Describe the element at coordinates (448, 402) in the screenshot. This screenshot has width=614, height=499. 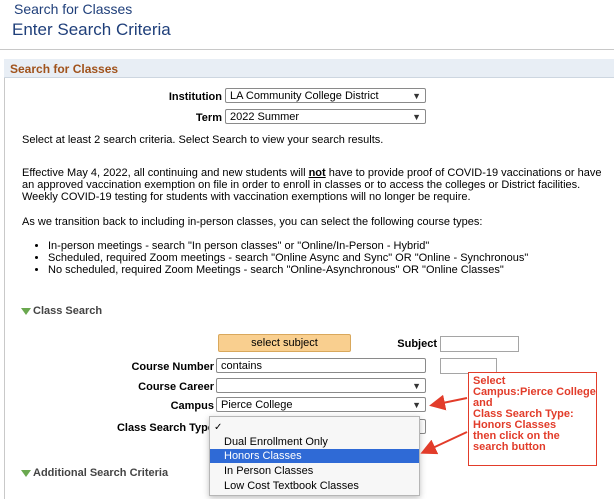
I see `arrow-to-campus` at that location.